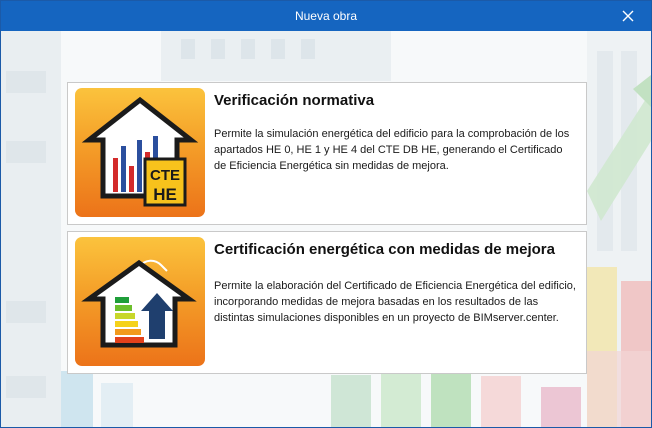  What do you see at coordinates (140, 301) in the screenshot?
I see `house-energy-label-arrow-icon` at bounding box center [140, 301].